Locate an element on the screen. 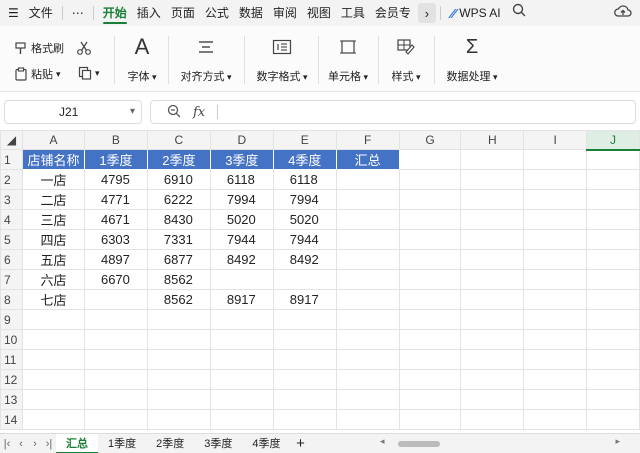 The image size is (640, 453). menu-tab-view: 视图 is located at coordinates (319, 13).